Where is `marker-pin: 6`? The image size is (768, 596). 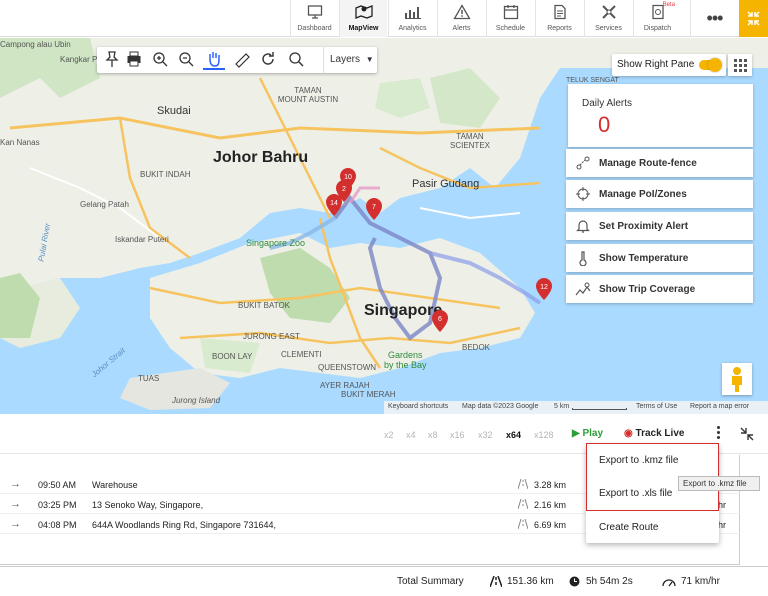
marker-pin: 6 is located at coordinates (440, 321).